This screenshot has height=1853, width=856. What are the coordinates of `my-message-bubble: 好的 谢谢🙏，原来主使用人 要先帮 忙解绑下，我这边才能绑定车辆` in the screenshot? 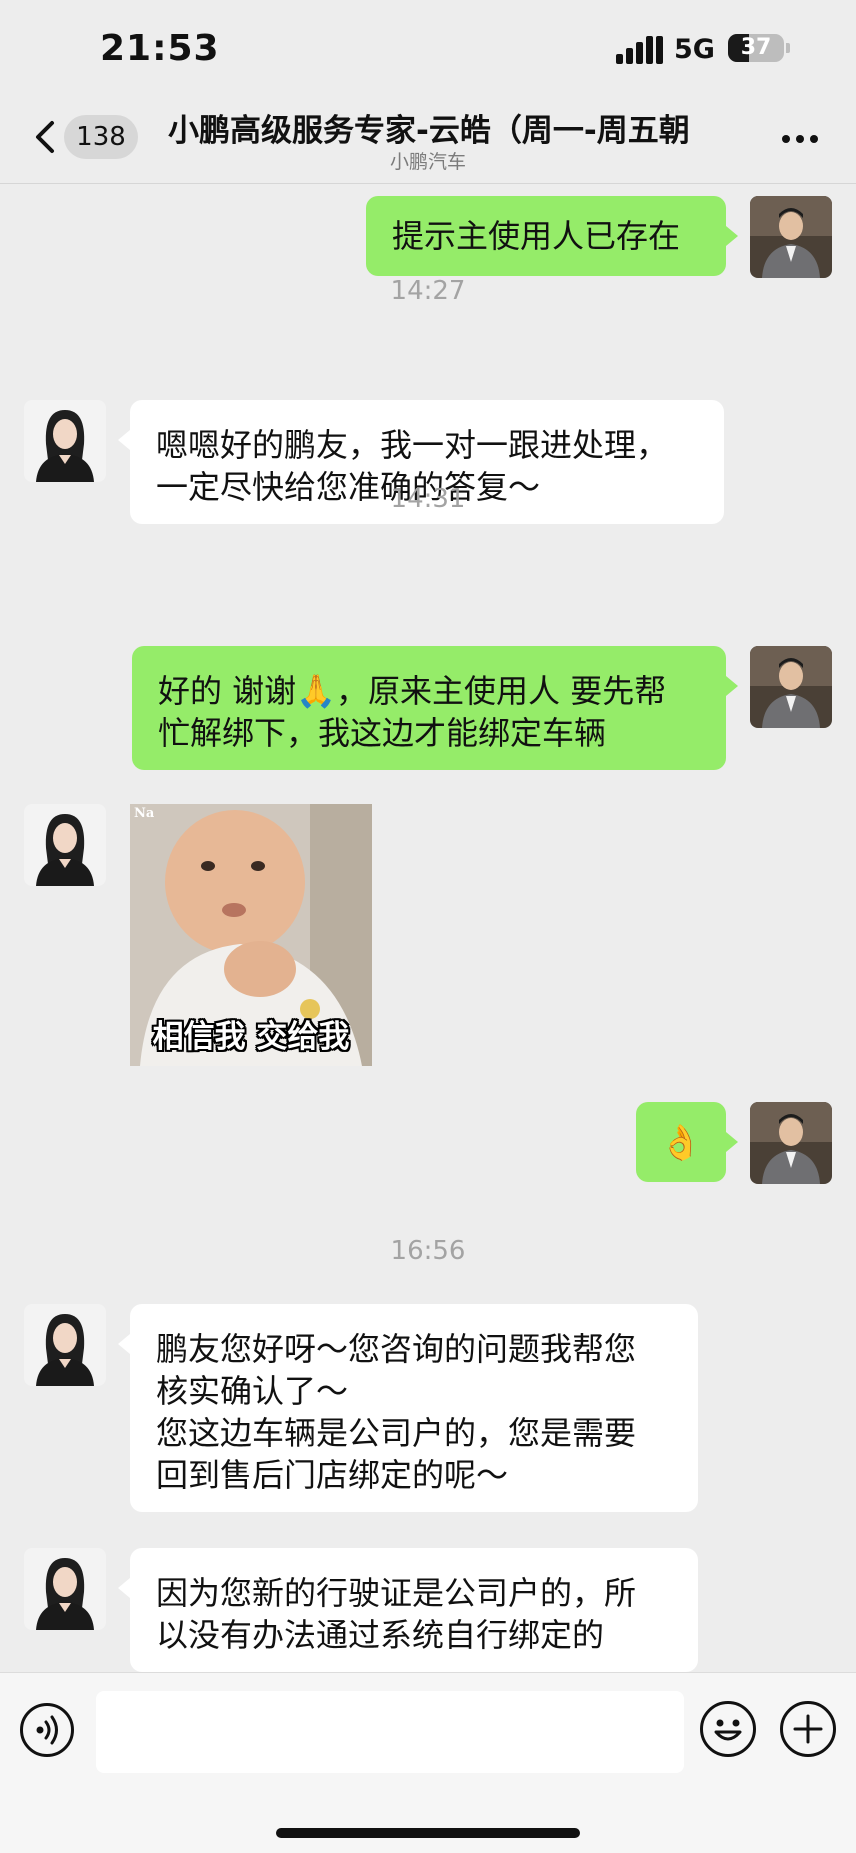 It's located at (429, 708).